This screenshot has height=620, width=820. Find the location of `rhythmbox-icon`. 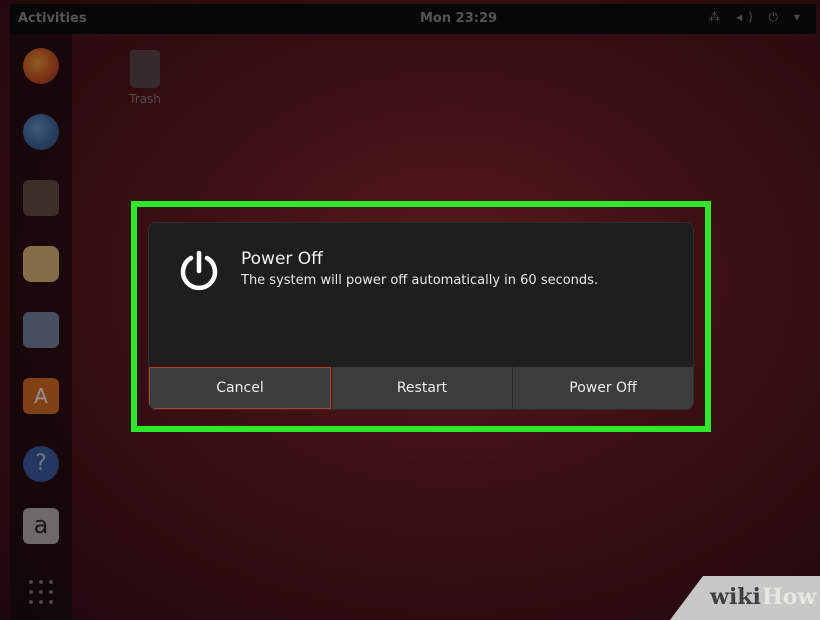

rhythmbox-icon is located at coordinates (41, 264).